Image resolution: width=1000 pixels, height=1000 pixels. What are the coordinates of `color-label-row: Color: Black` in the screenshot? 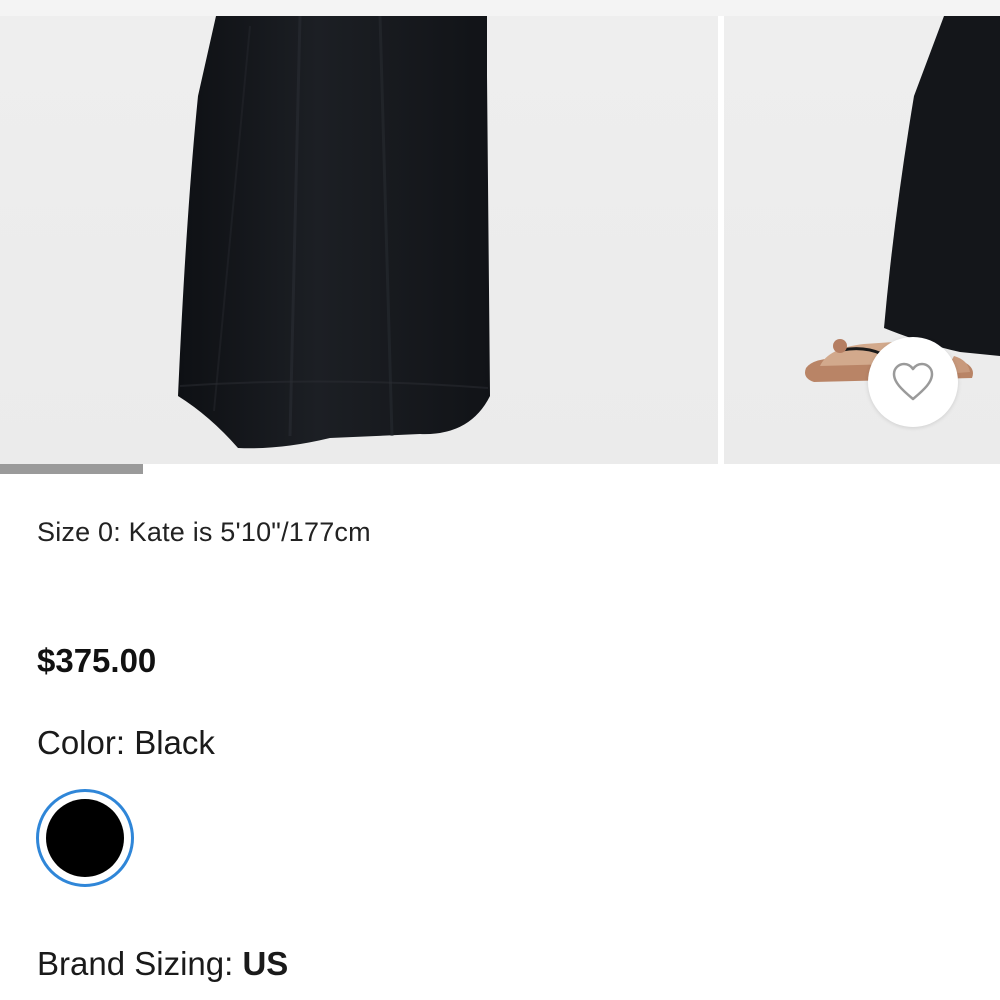 It's located at (126, 743).